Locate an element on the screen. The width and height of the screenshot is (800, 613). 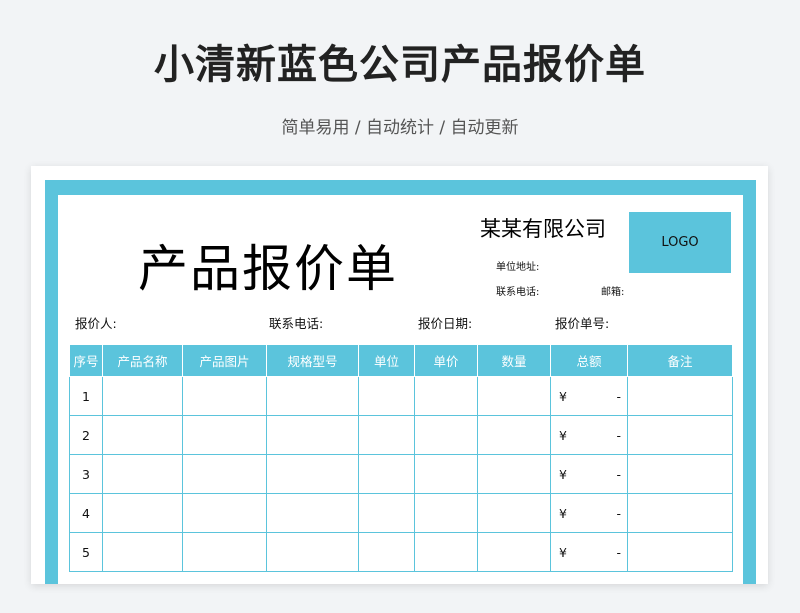
logo-placeholder: LOGO is located at coordinates (680, 242).